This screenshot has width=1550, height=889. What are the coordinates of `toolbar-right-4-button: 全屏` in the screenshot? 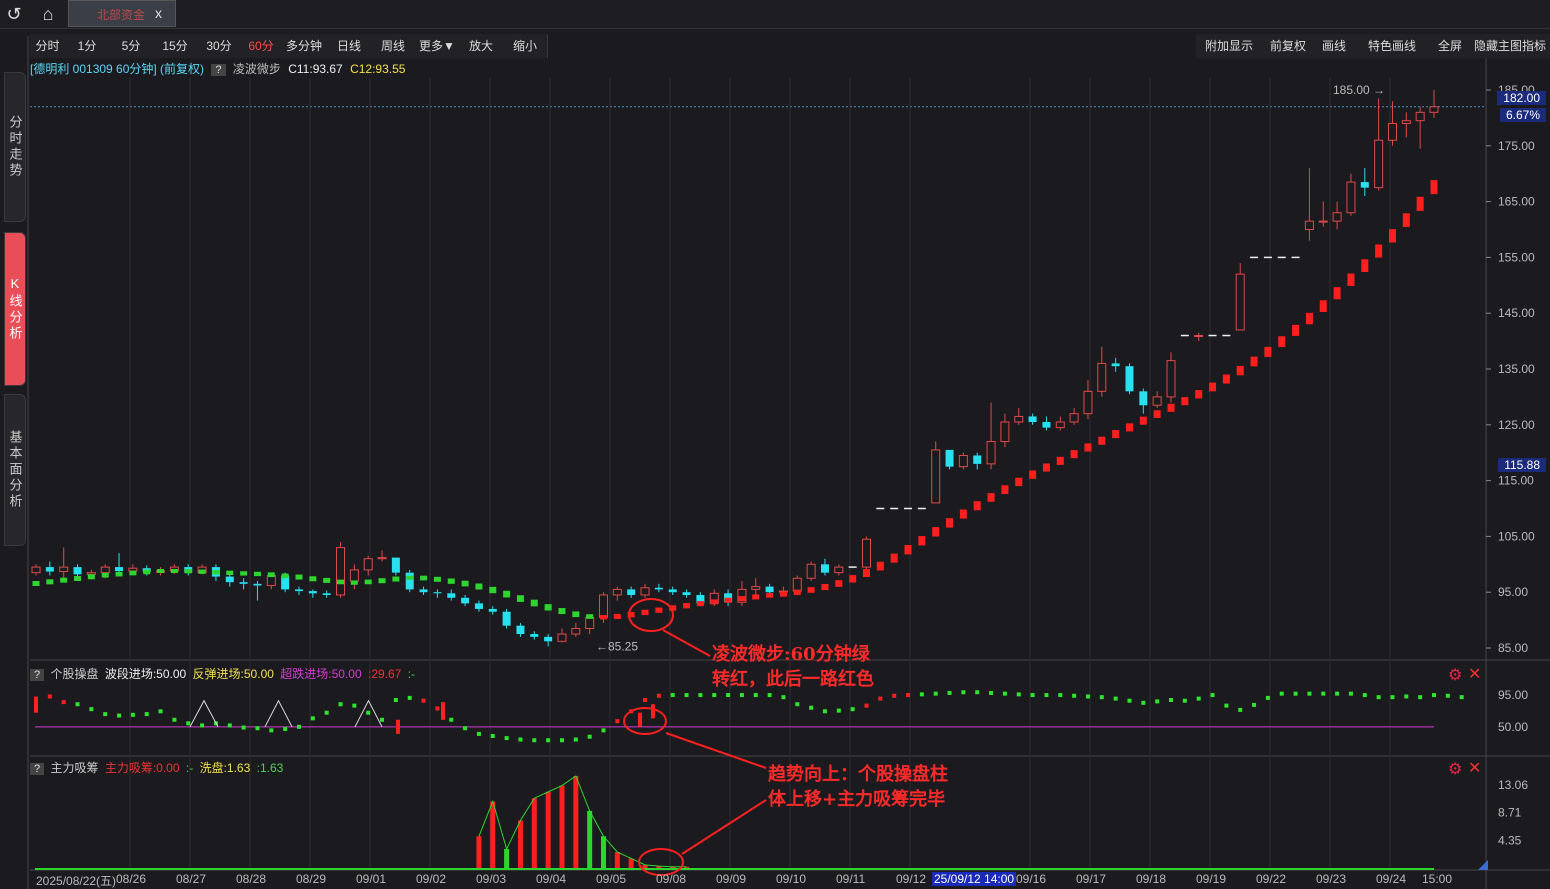 It's located at (1450, 46).